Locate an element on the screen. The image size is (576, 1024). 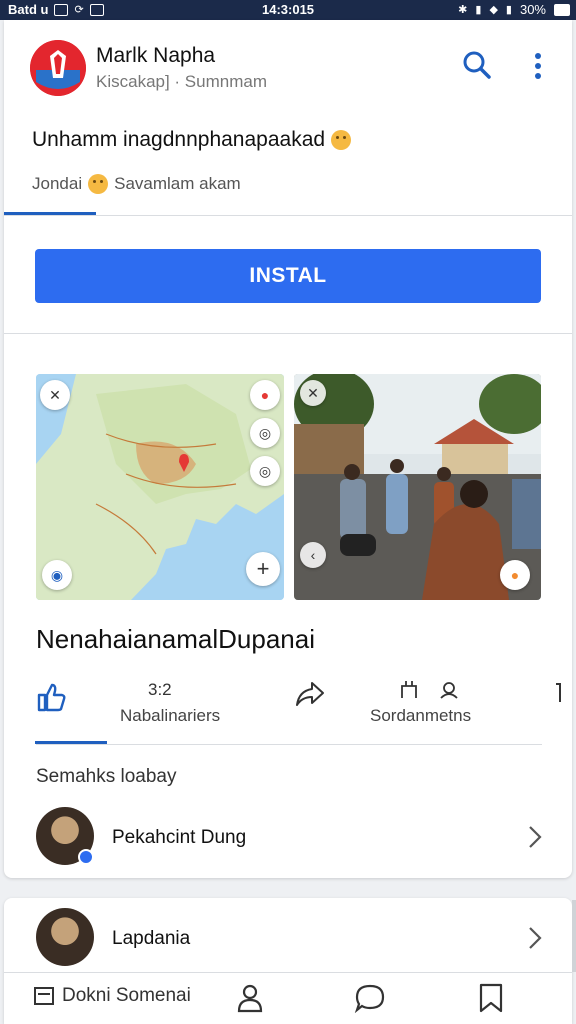
like-count: 3:2 is located at coordinates (160, 689).